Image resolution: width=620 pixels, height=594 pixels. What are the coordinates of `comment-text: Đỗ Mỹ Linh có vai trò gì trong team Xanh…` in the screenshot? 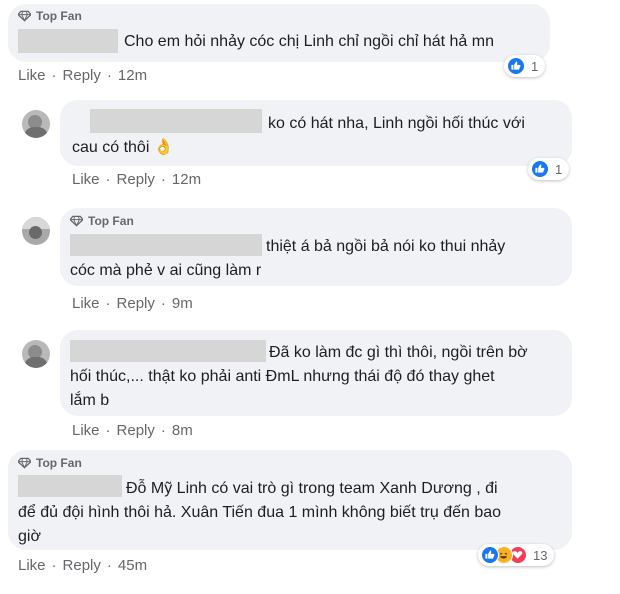 It's located at (312, 488).